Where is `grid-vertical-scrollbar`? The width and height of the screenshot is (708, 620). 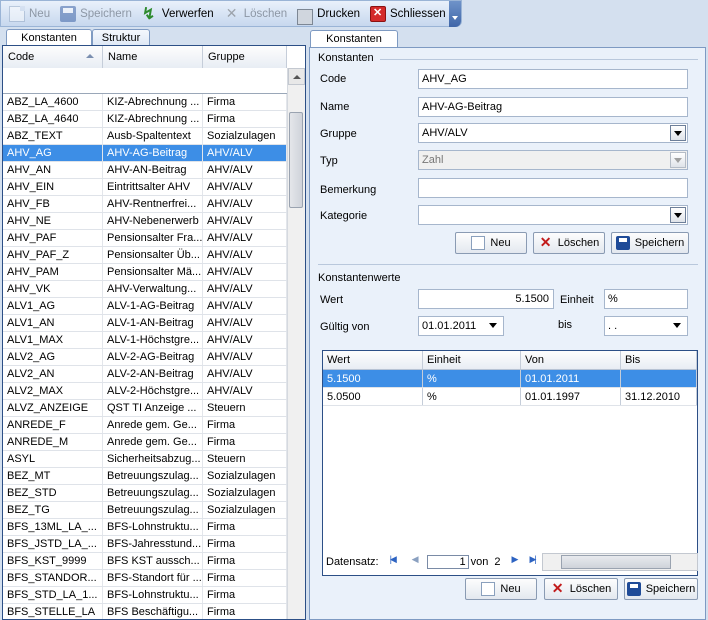
grid-vertical-scrollbar is located at coordinates (296, 343).